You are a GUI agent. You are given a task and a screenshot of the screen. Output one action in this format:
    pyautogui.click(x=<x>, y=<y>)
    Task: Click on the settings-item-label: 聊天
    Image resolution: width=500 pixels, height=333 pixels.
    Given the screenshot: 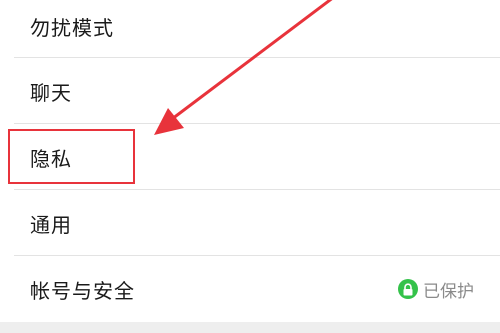 What is the action you would take?
    pyautogui.click(x=51, y=92)
    